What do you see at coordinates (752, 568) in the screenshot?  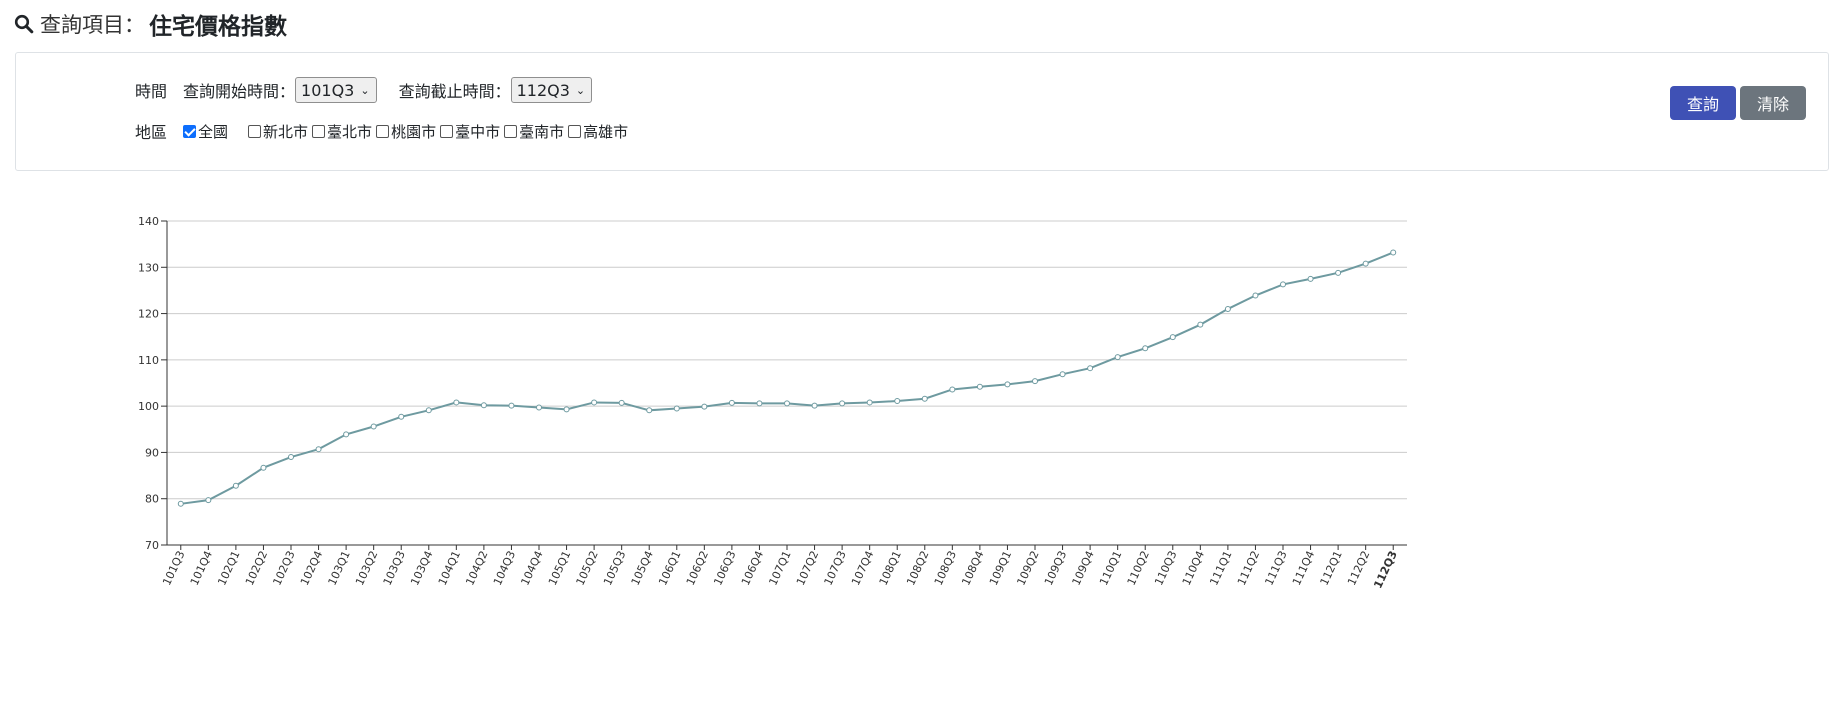 I see `x-tick-label: 106Q4` at bounding box center [752, 568].